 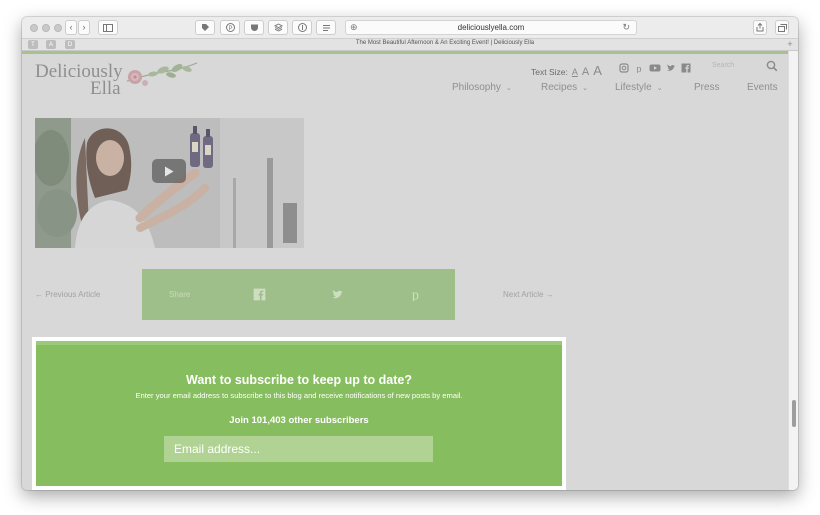 I want to click on tag-extension-button, so click(x=205, y=27).